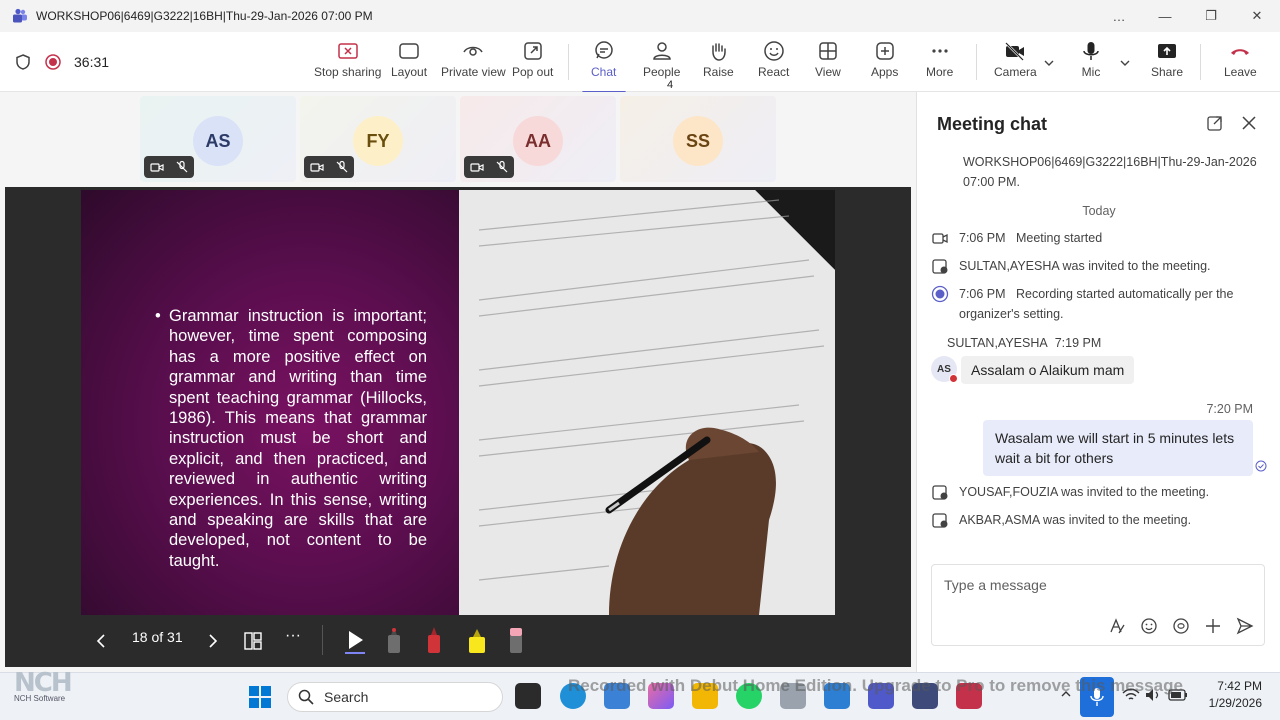  What do you see at coordinates (1048, 370) in the screenshot?
I see `incoming-message: Assalam o Alaikum mam` at bounding box center [1048, 370].